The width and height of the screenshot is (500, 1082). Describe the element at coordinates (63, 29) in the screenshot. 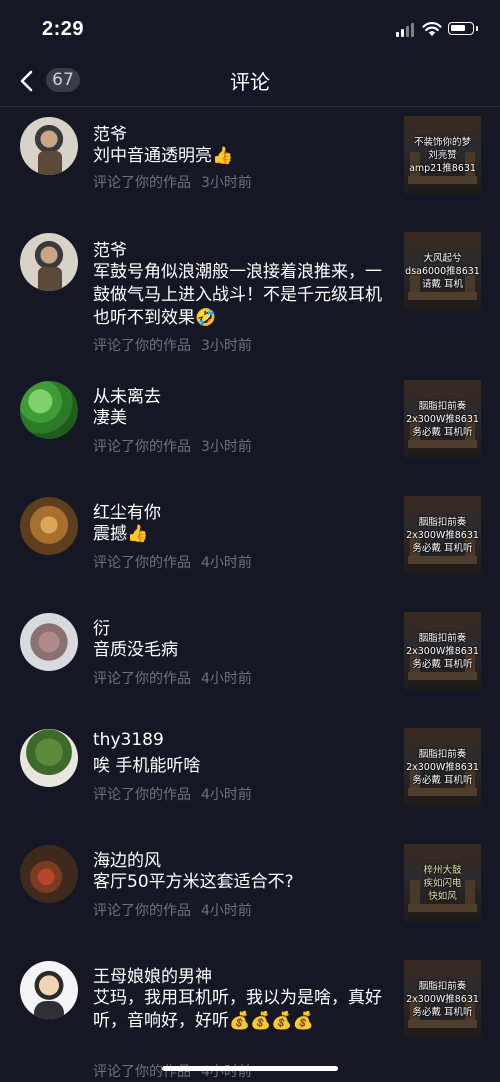

I see `status-time: 2:29` at that location.